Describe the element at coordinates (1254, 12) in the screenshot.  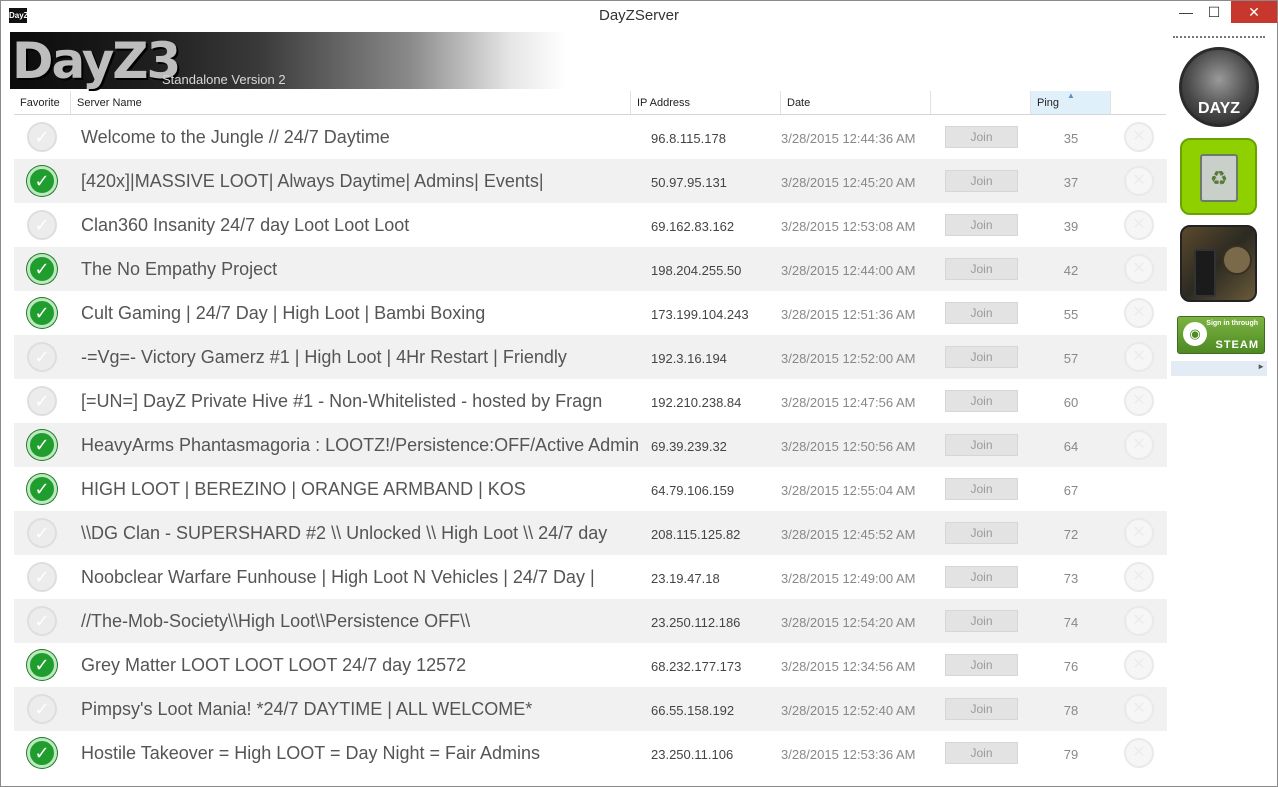
I see `close-icon: ✕` at that location.